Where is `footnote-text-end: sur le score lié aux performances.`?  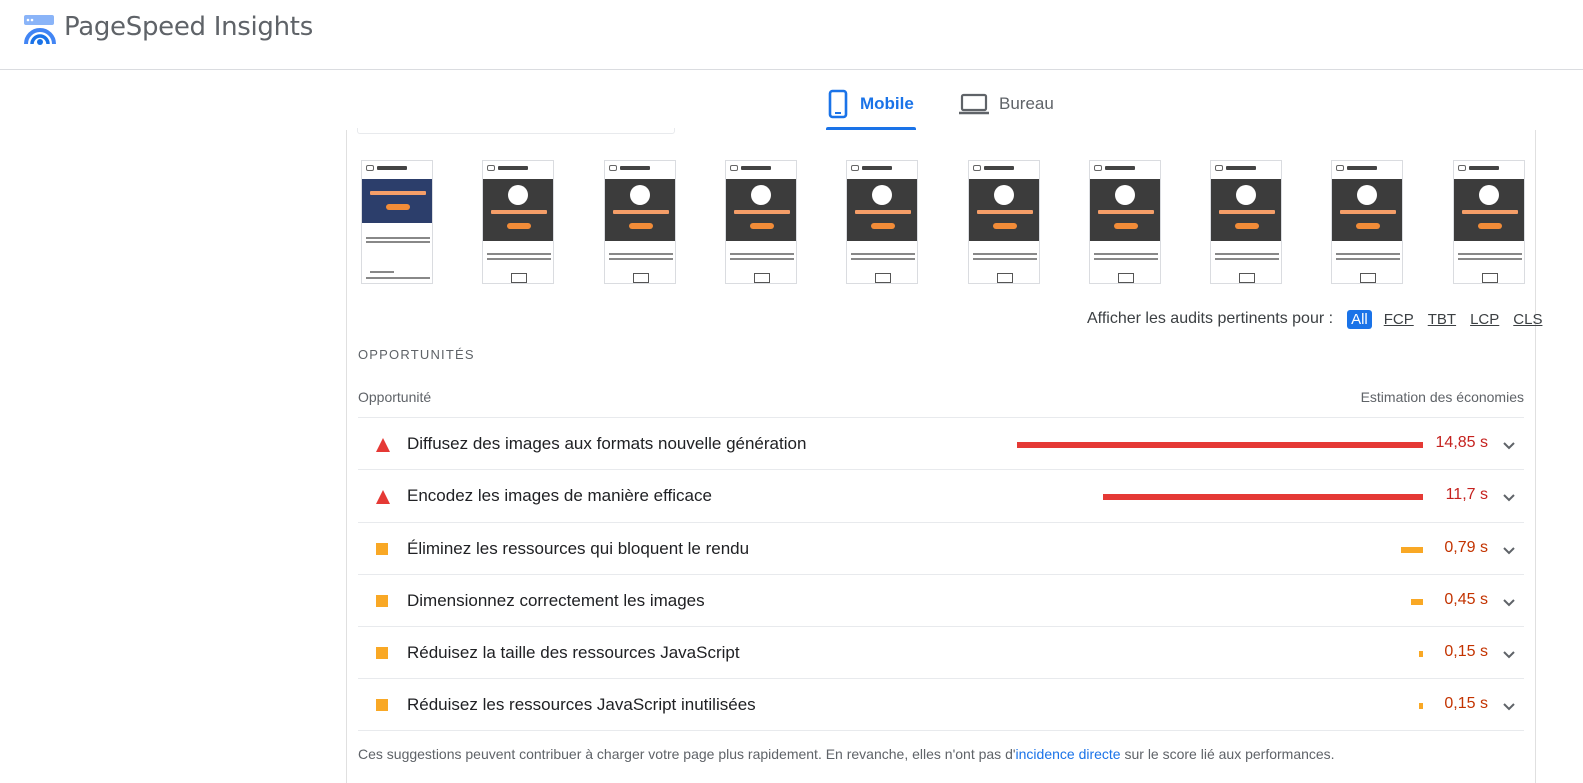 footnote-text-end: sur le score lié aux performances. is located at coordinates (1227, 754).